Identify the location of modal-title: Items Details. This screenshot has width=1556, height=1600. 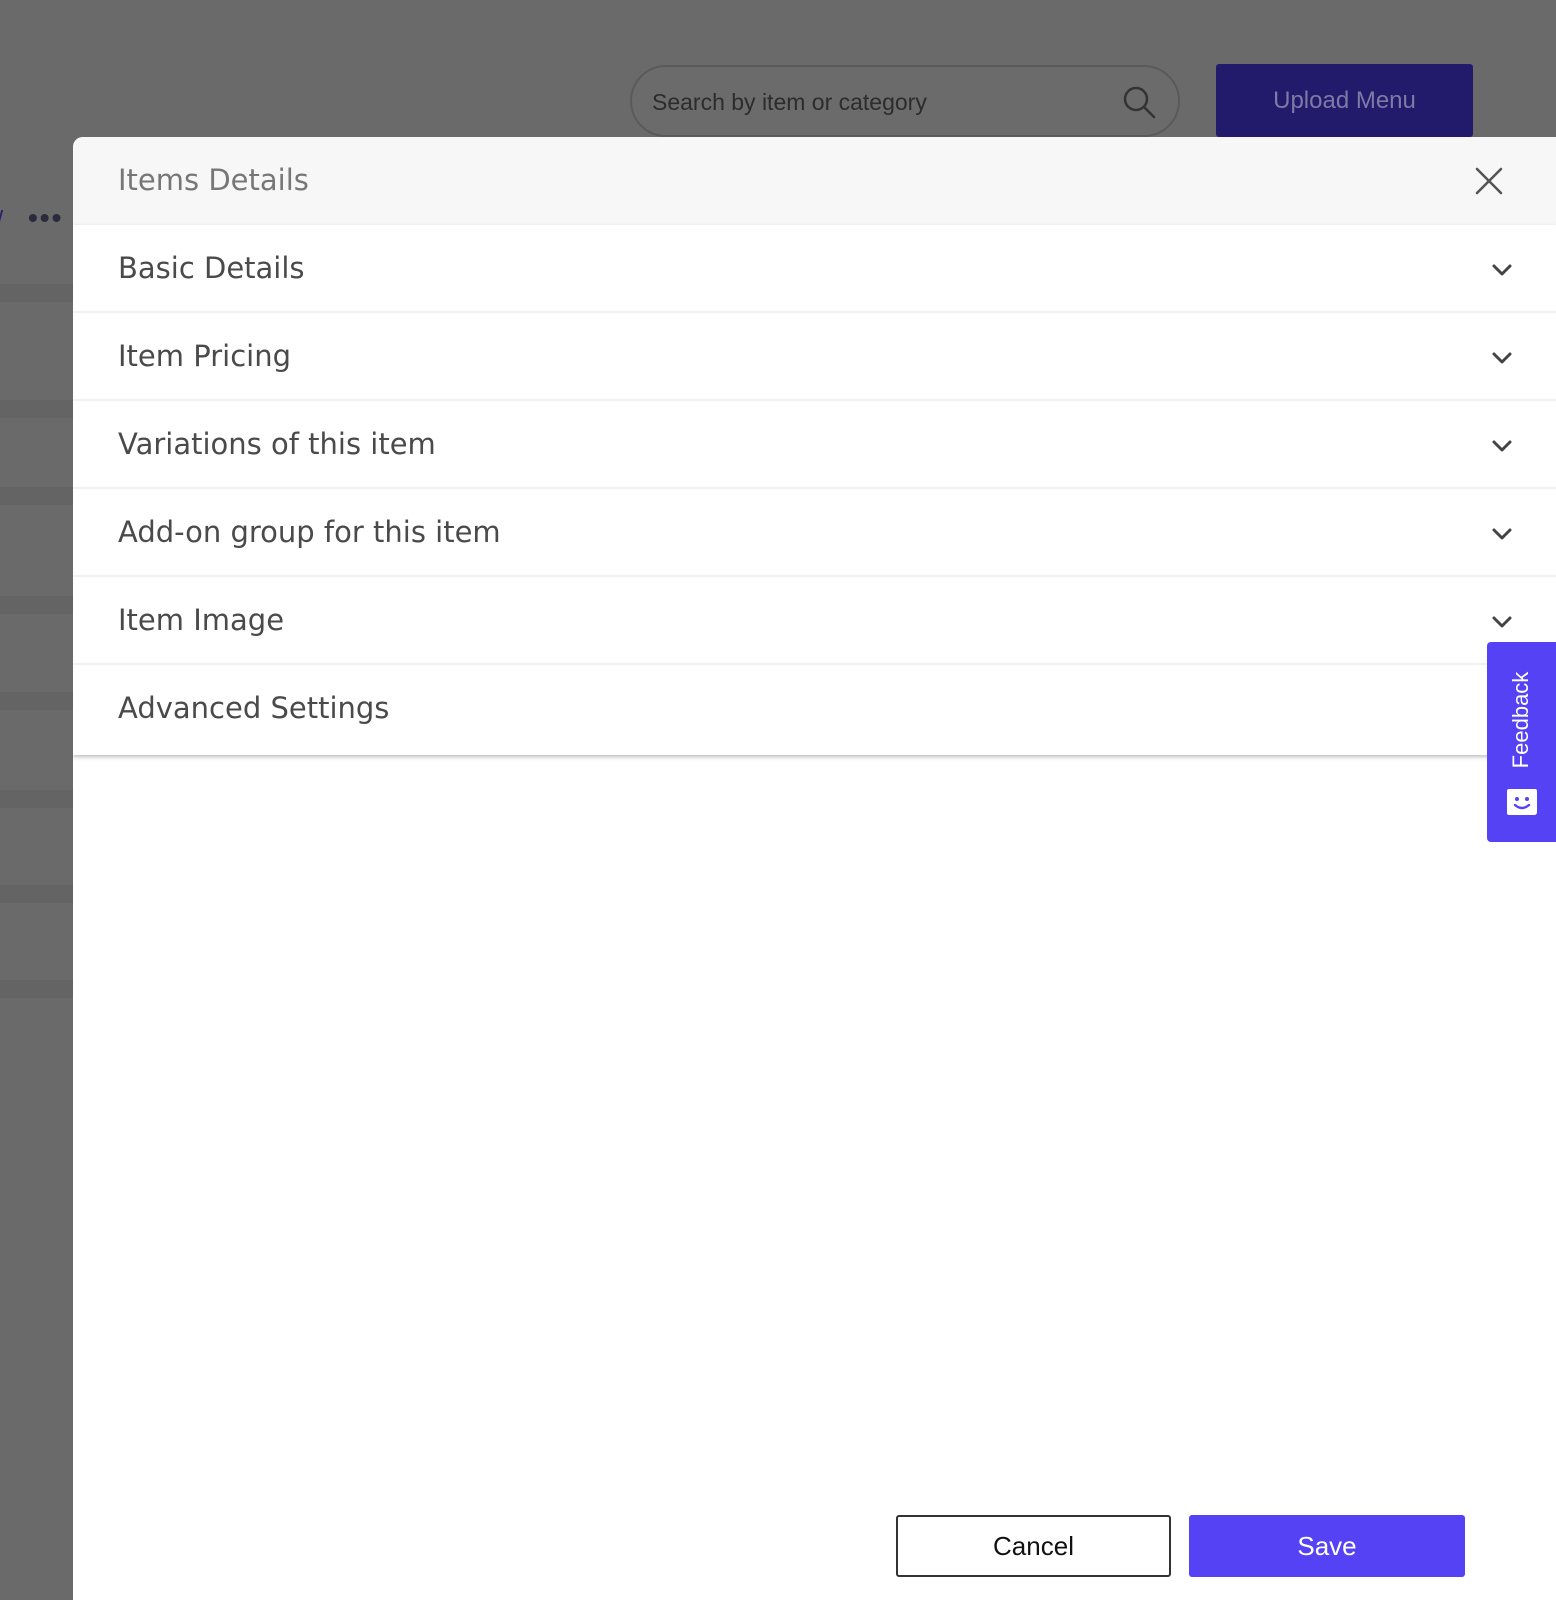
(213, 180).